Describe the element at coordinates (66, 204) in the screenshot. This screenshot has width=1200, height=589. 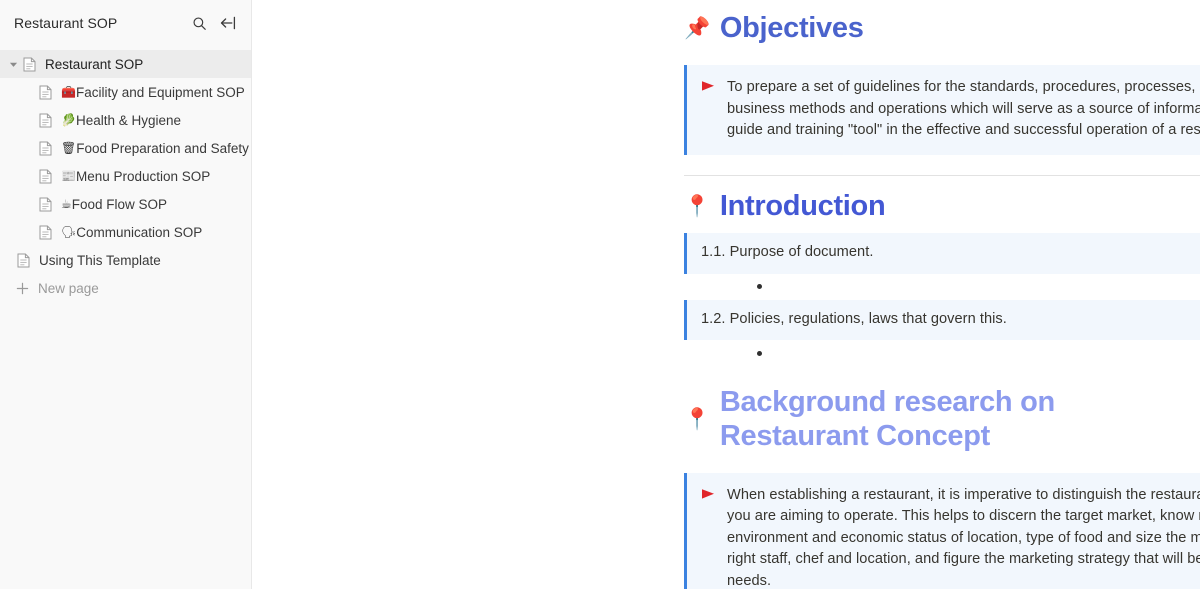
I see `hot-beverage-emoji-icon: ☕` at that location.